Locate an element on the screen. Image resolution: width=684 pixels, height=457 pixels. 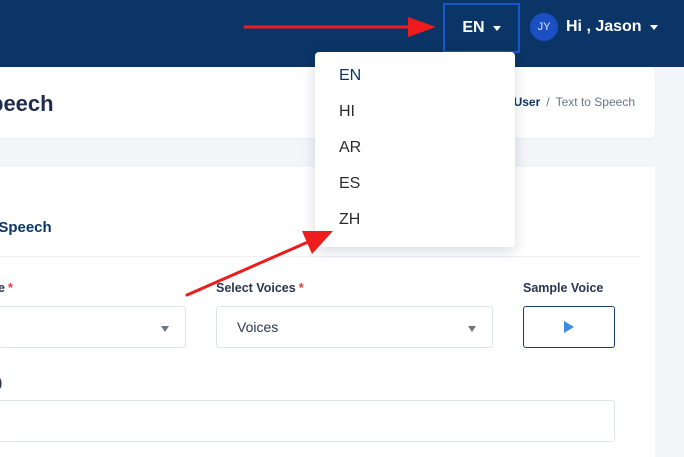
play-icon is located at coordinates (569, 327).